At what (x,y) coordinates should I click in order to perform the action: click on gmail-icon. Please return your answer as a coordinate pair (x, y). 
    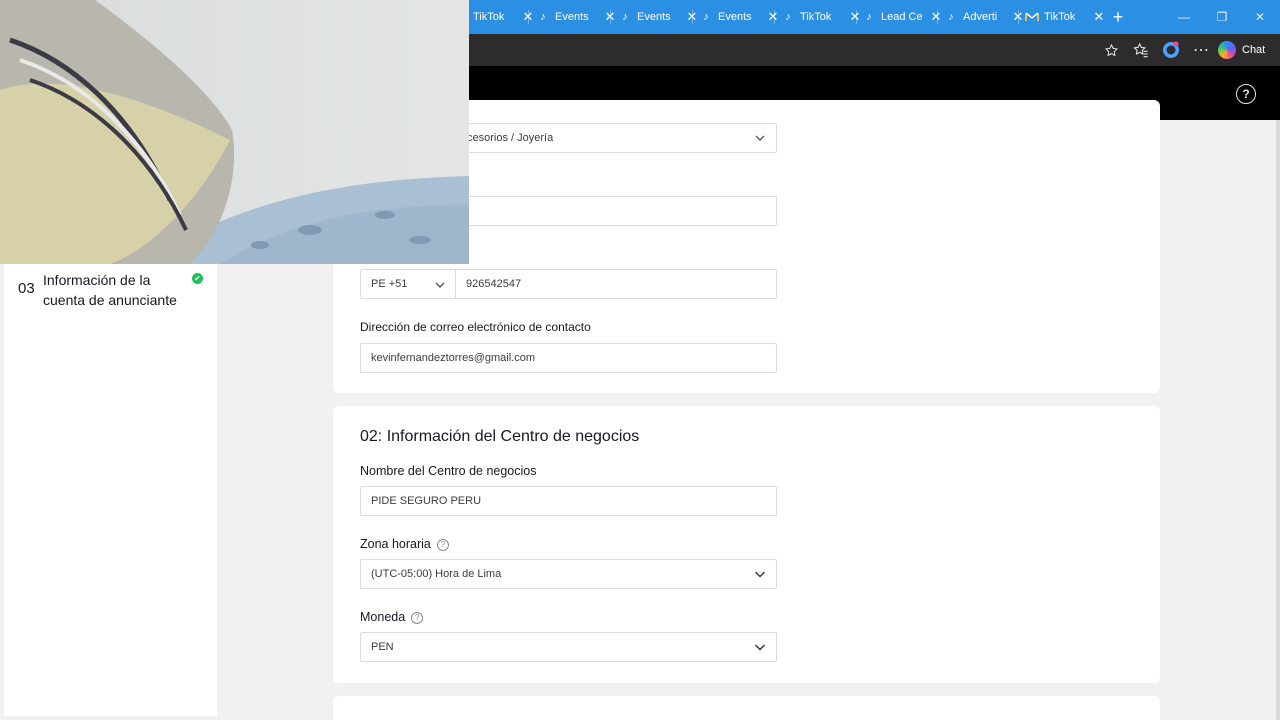
    Looking at the image, I should click on (1032, 17).